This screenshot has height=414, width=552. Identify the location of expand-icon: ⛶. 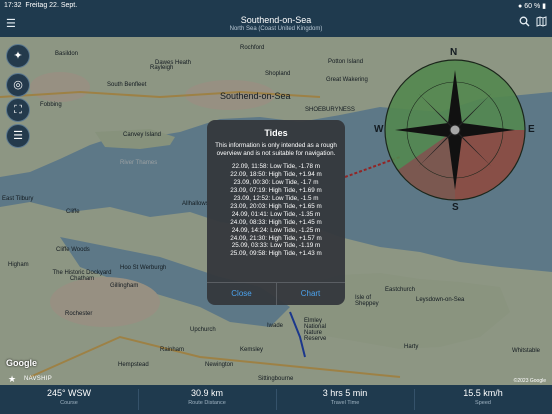
(18, 110).